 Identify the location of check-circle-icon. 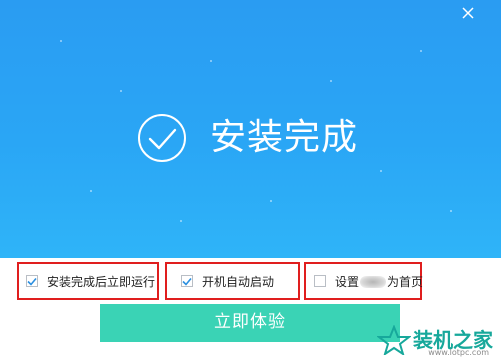
(162, 138).